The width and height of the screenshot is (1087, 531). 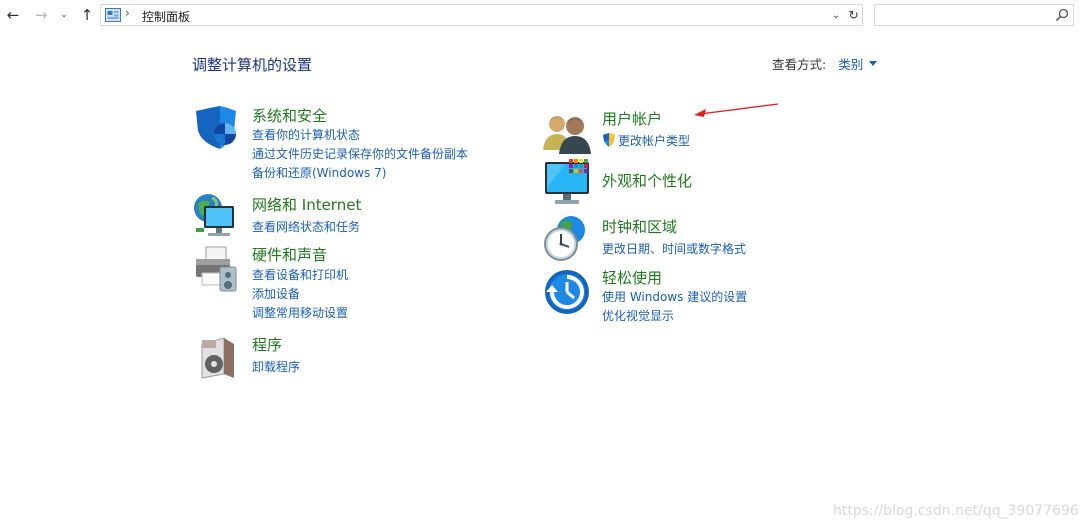 I want to click on category-clock-region: 时钟和区域, so click(x=639, y=226).